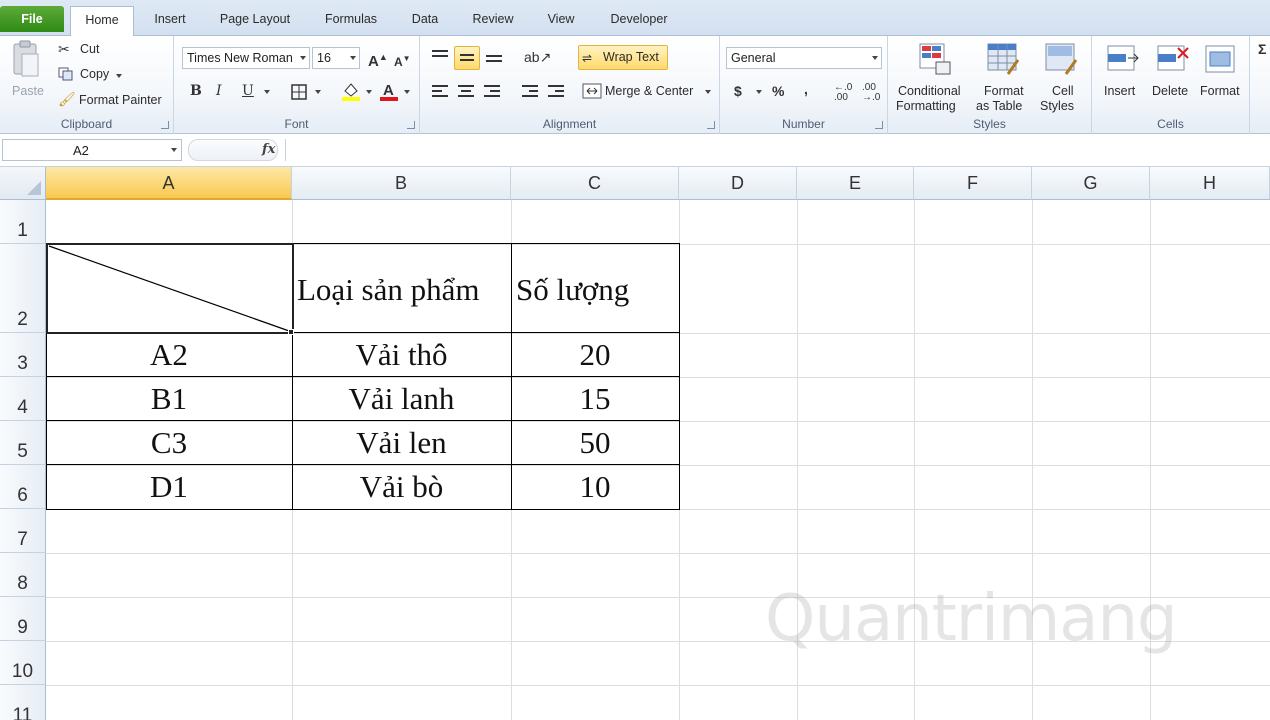 The width and height of the screenshot is (1270, 720). I want to click on format-cells-button: Format, so click(1221, 77).